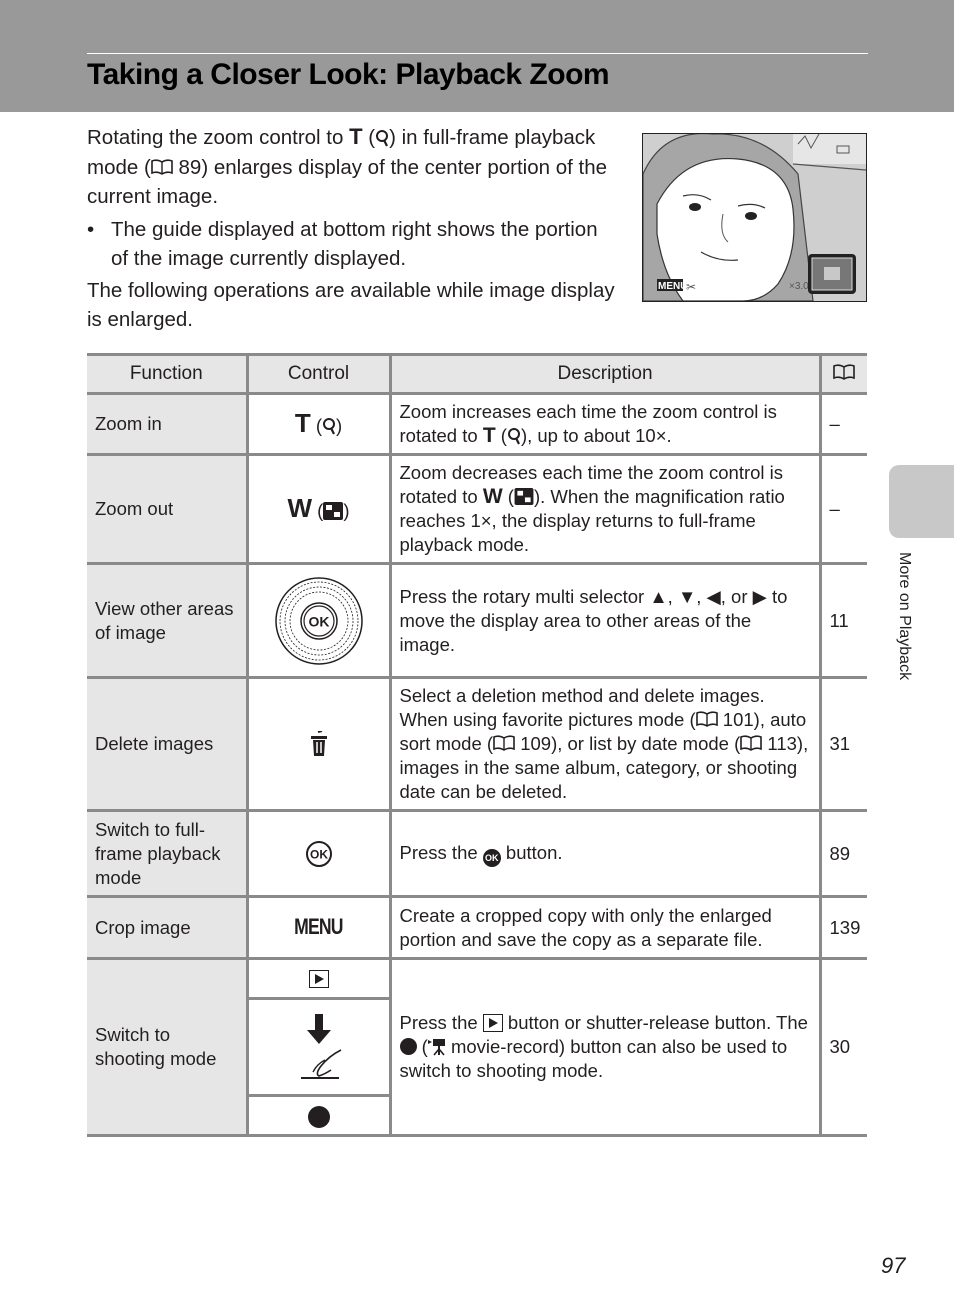 The width and height of the screenshot is (954, 1314). What do you see at coordinates (759, 596) in the screenshot?
I see `arrow-right-icon: ▶` at bounding box center [759, 596].